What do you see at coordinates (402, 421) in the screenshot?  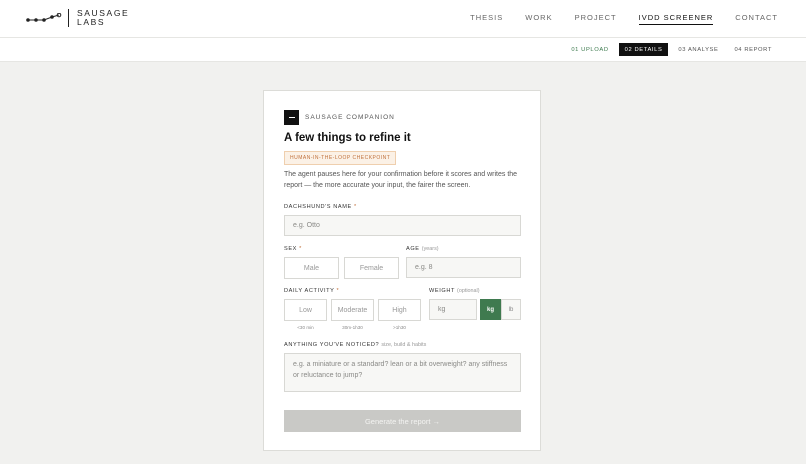 I see `generate-report-button: Generate the report →` at bounding box center [402, 421].